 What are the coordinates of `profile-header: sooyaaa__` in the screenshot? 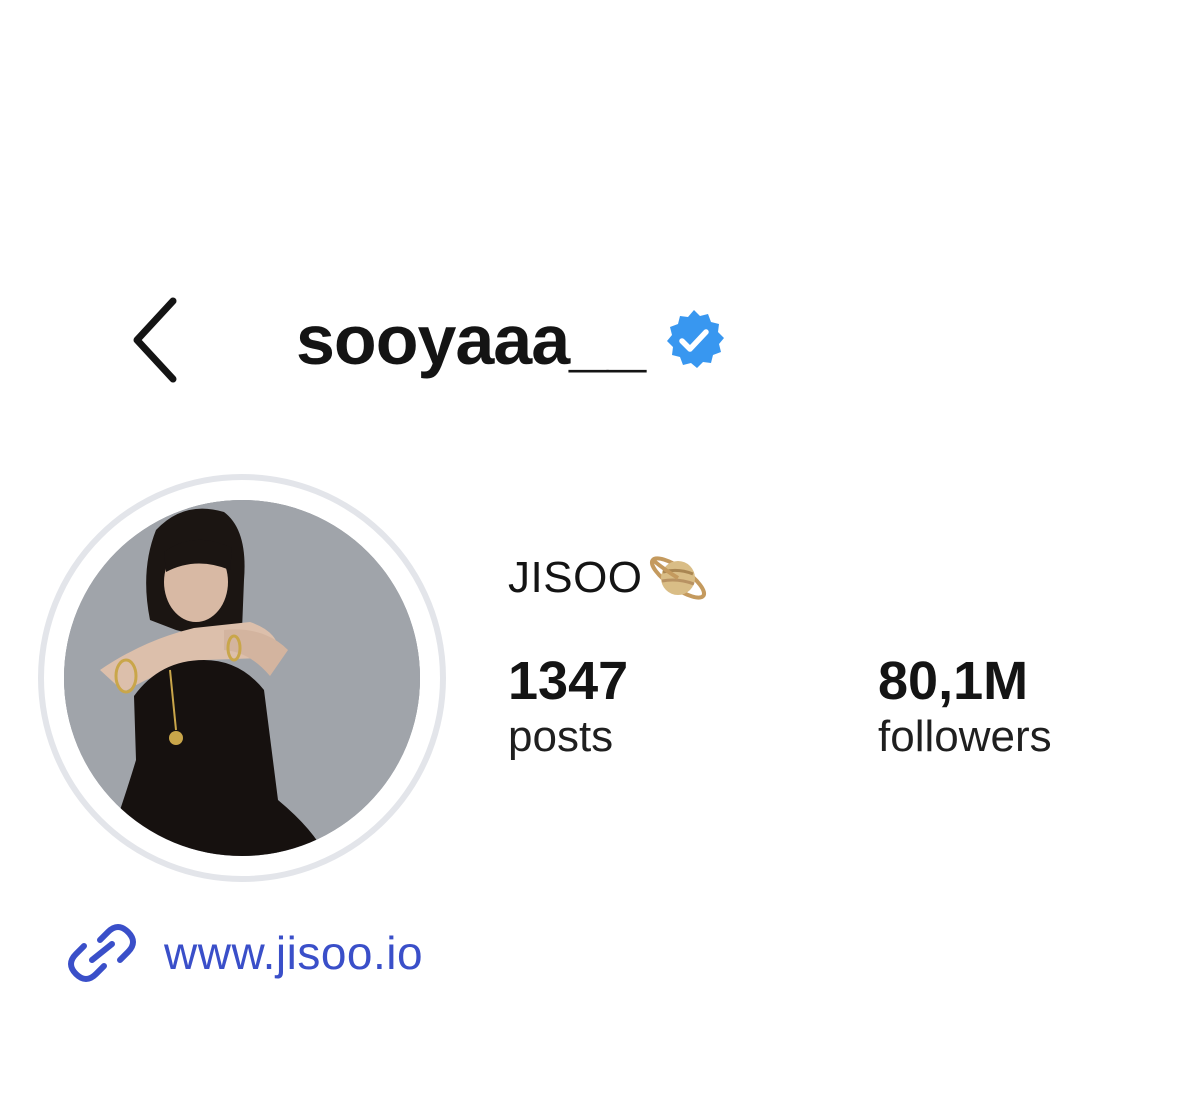 It's located at (600, 340).